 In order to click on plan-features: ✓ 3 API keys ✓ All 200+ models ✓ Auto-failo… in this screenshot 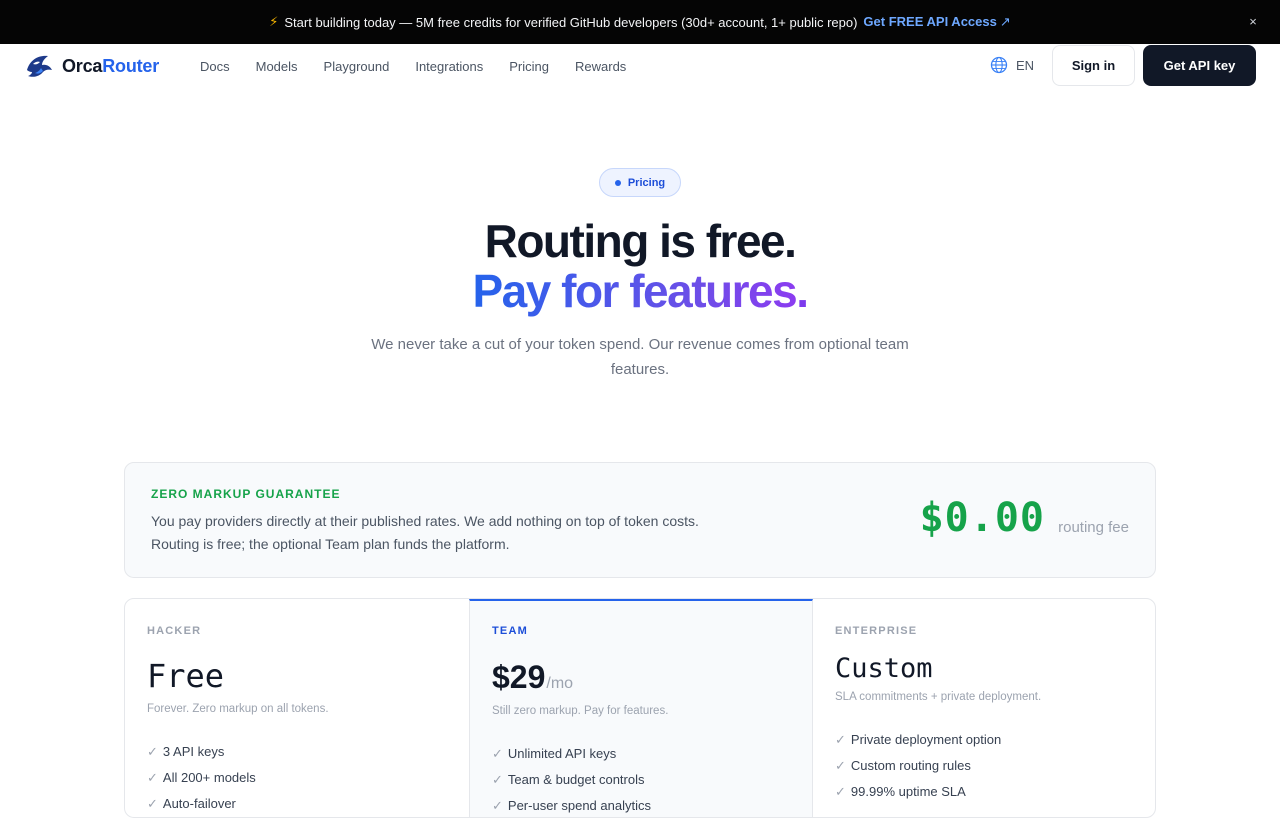, I will do `click(201, 778)`.